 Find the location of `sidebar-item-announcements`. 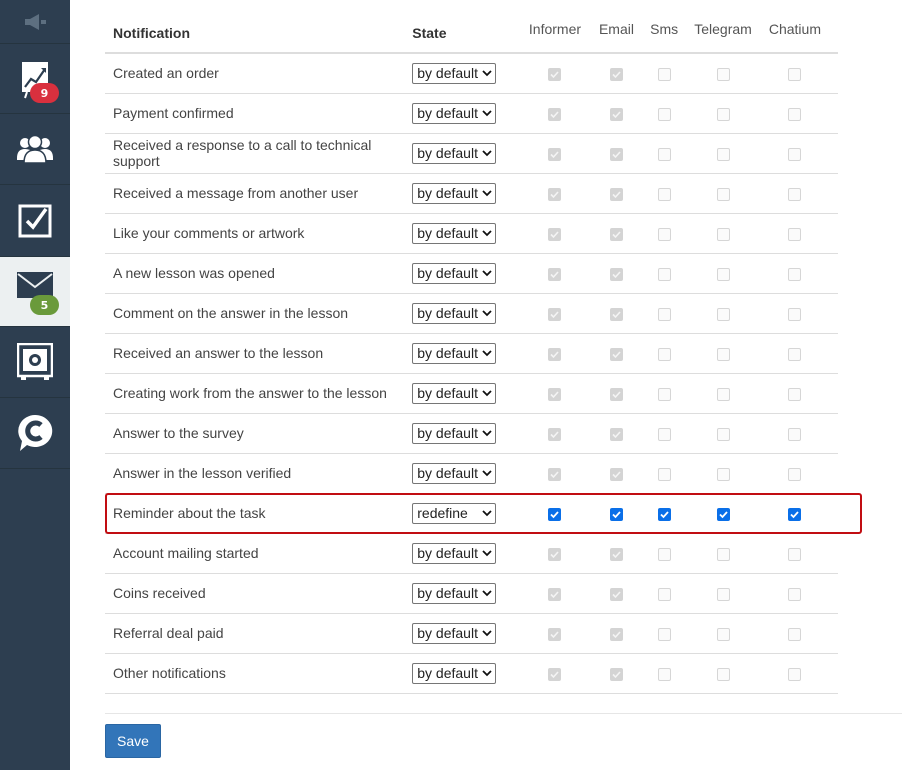

sidebar-item-announcements is located at coordinates (35, 22).